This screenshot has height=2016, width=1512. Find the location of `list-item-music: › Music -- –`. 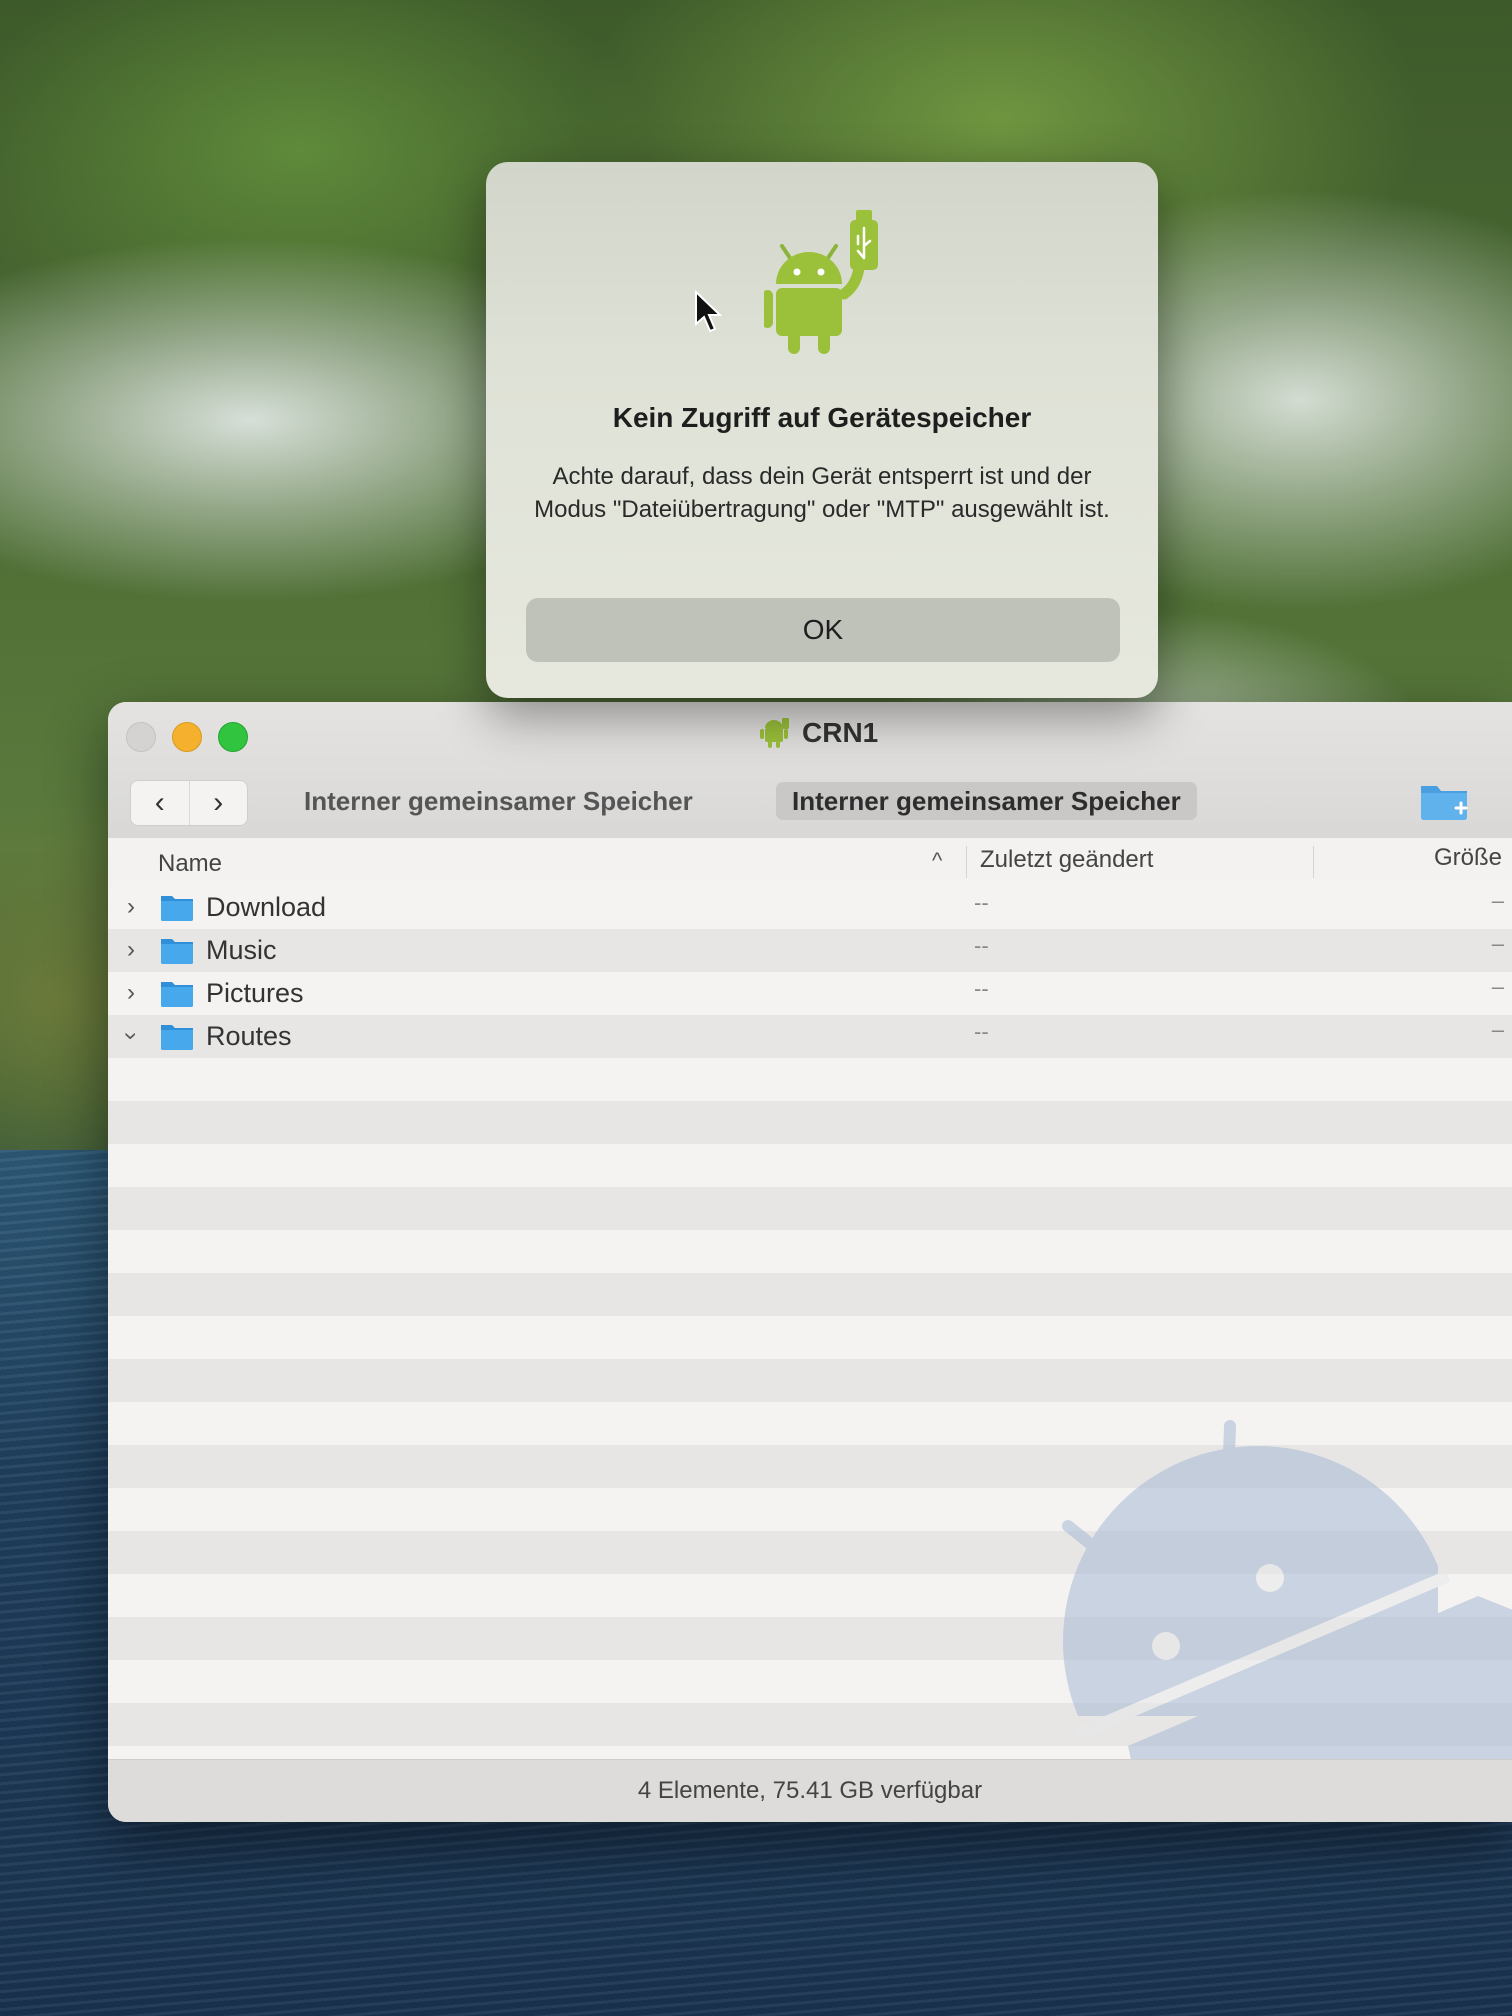

list-item-music: › Music -- – is located at coordinates (810, 950).